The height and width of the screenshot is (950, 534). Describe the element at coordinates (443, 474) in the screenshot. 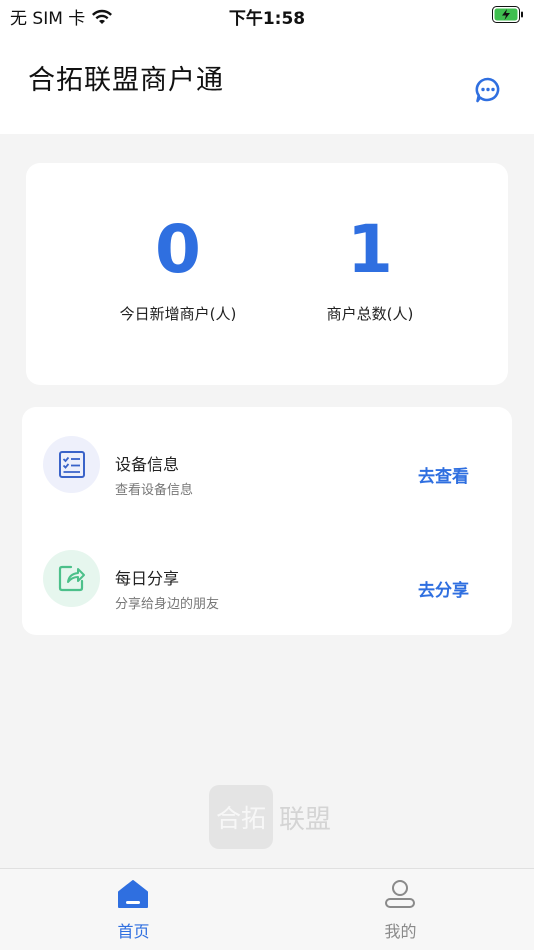

I see `view-device-button: 去查看` at that location.